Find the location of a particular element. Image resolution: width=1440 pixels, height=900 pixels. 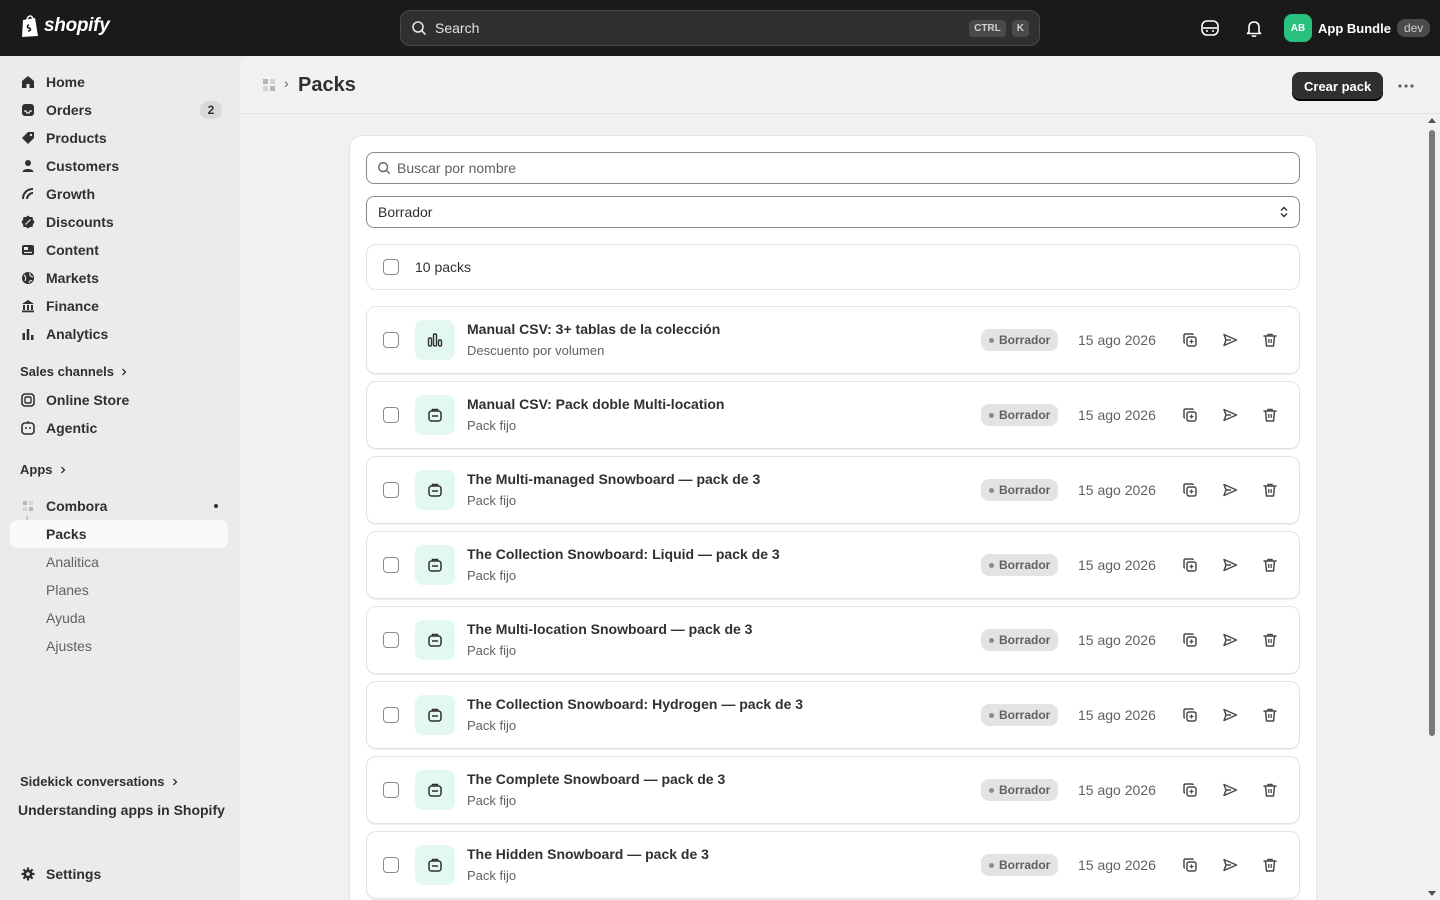

more-actions-button is located at coordinates (1406, 86).